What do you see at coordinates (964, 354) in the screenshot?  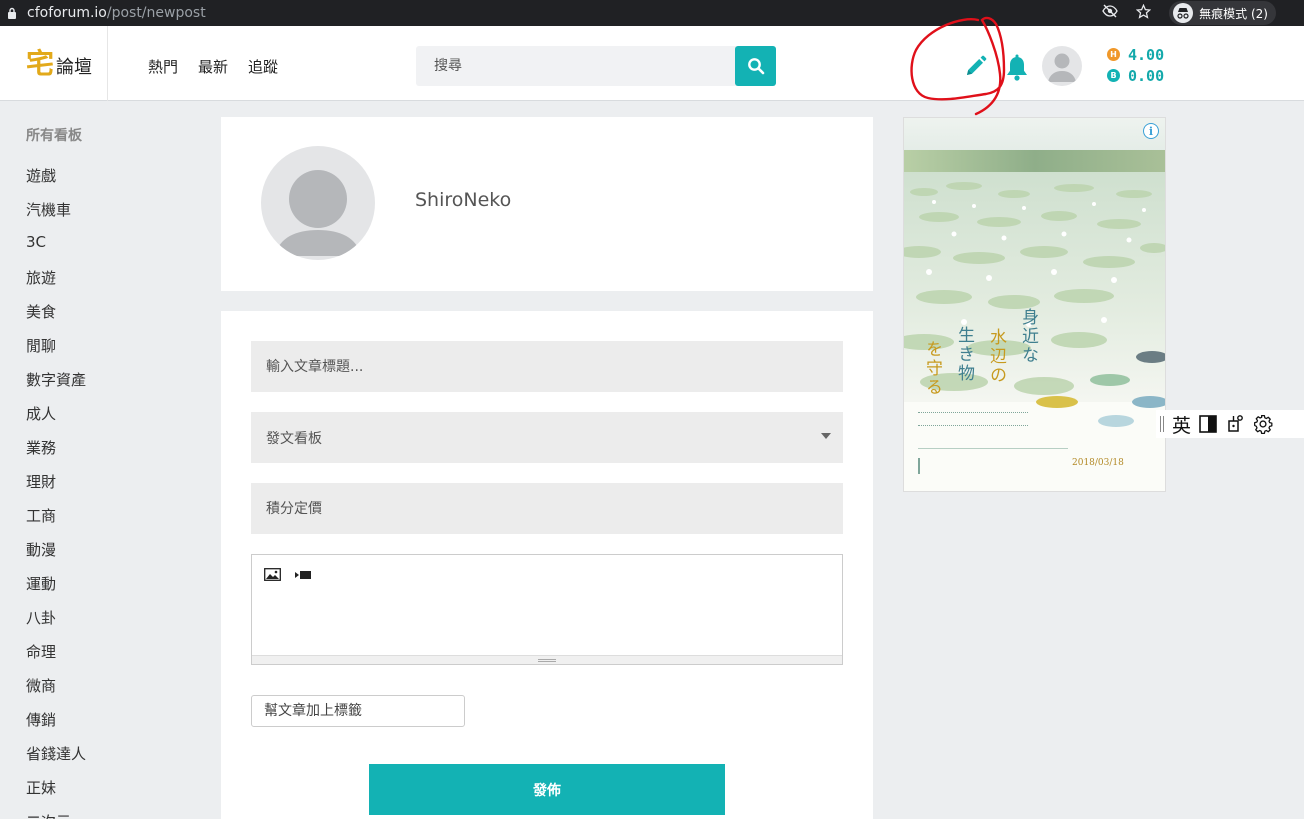 I see `ad-headline-col3: 生き物` at bounding box center [964, 354].